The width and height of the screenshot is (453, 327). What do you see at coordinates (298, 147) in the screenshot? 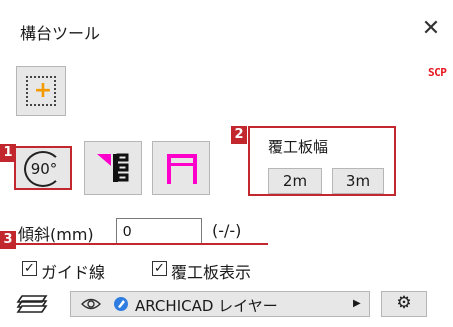
I see `board-width-label: 覆工板幅` at bounding box center [298, 147].